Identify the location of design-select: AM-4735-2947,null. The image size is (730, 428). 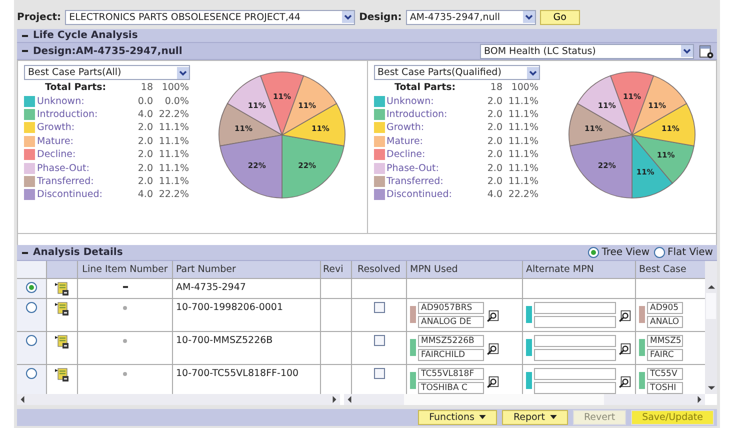
(471, 17).